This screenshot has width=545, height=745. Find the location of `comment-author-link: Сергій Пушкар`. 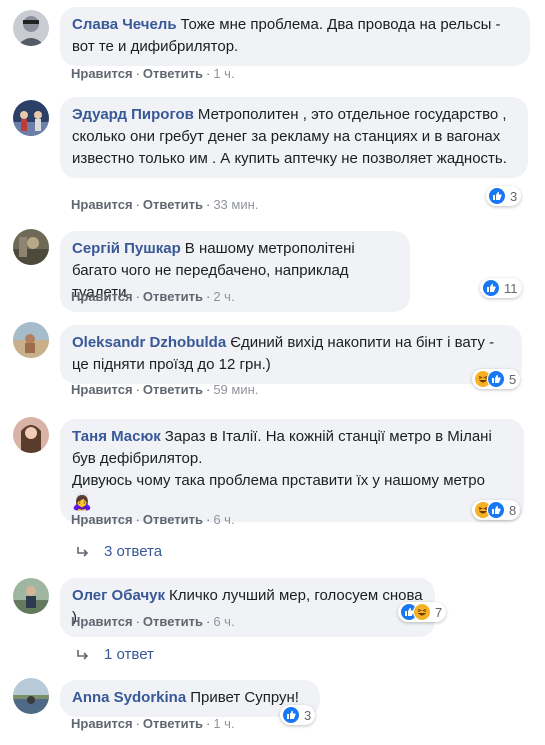

comment-author-link: Сергій Пушкар is located at coordinates (126, 248).